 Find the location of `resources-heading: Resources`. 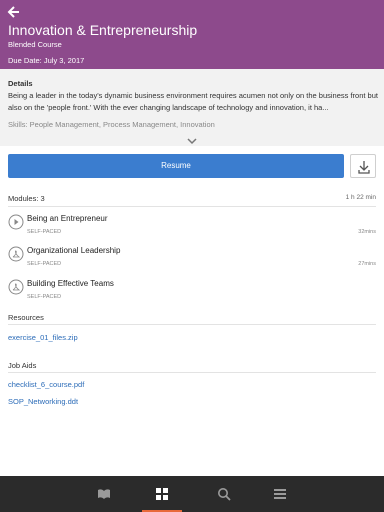

resources-heading: Resources is located at coordinates (26, 317).